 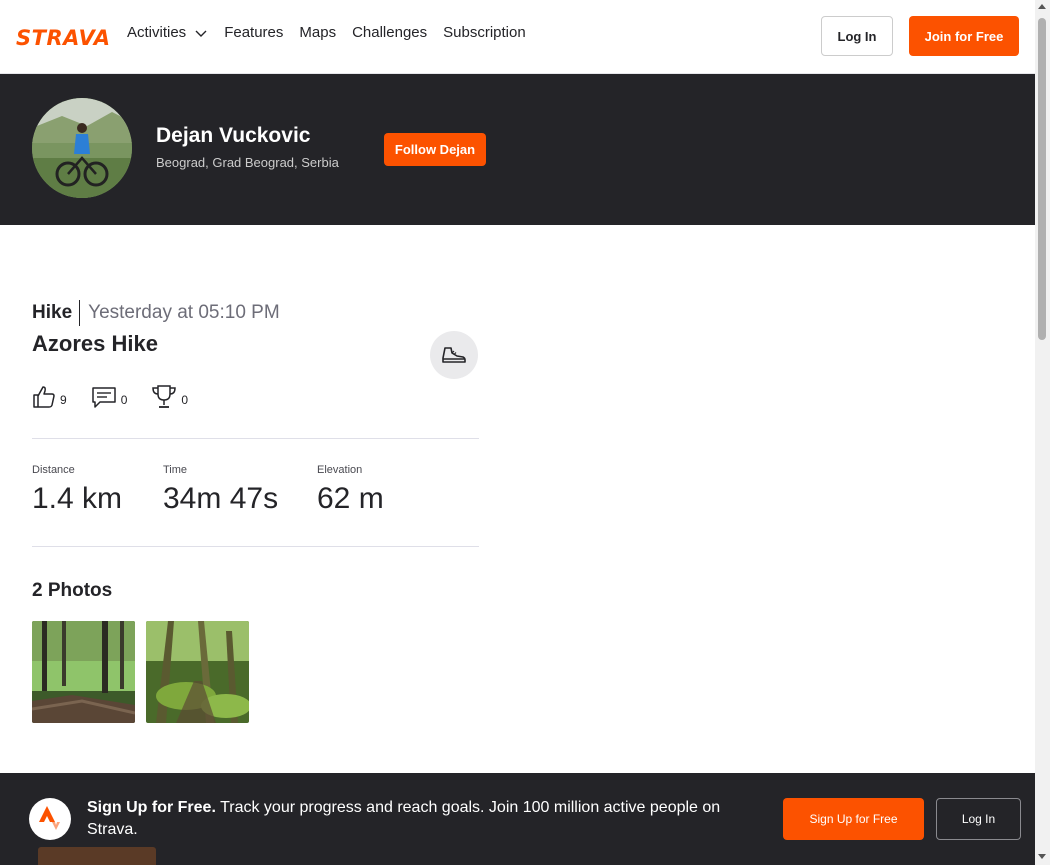 I want to click on join-button: Join for Free, so click(x=964, y=36).